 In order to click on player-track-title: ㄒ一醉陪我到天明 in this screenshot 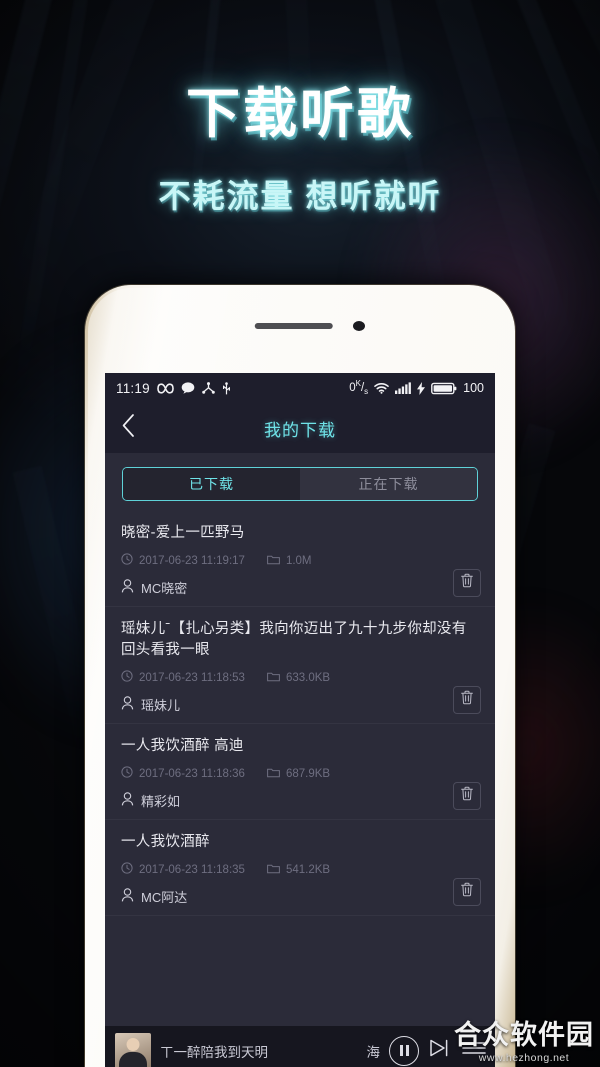, I will do `click(259, 1051)`.